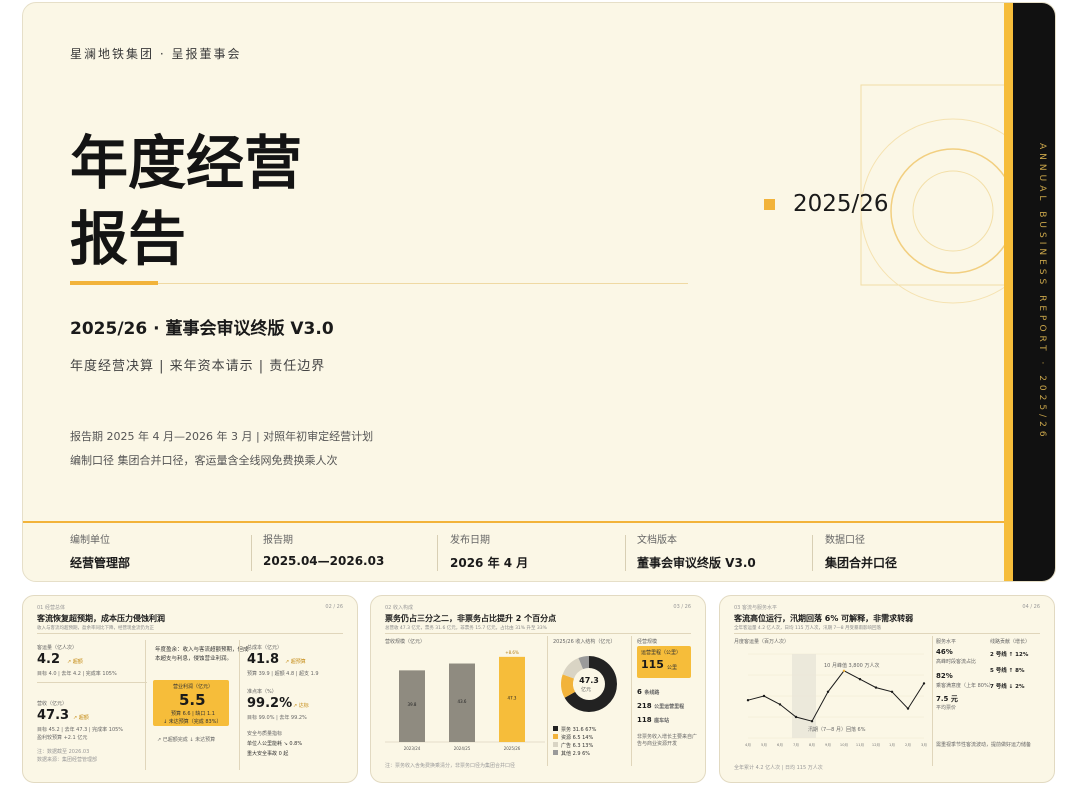 The image size is (1080, 789). I want to click on kpi-detail: 单位人公里能耗 ↘ 0.8%, so click(275, 744).